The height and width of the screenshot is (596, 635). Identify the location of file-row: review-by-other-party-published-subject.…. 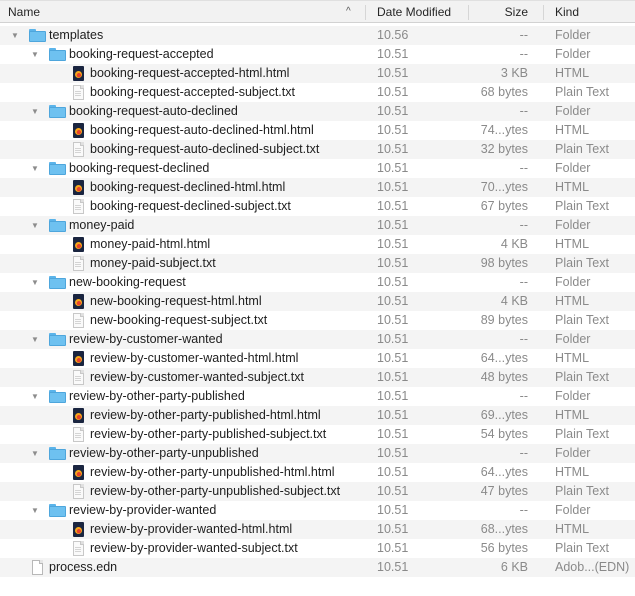
(317, 434).